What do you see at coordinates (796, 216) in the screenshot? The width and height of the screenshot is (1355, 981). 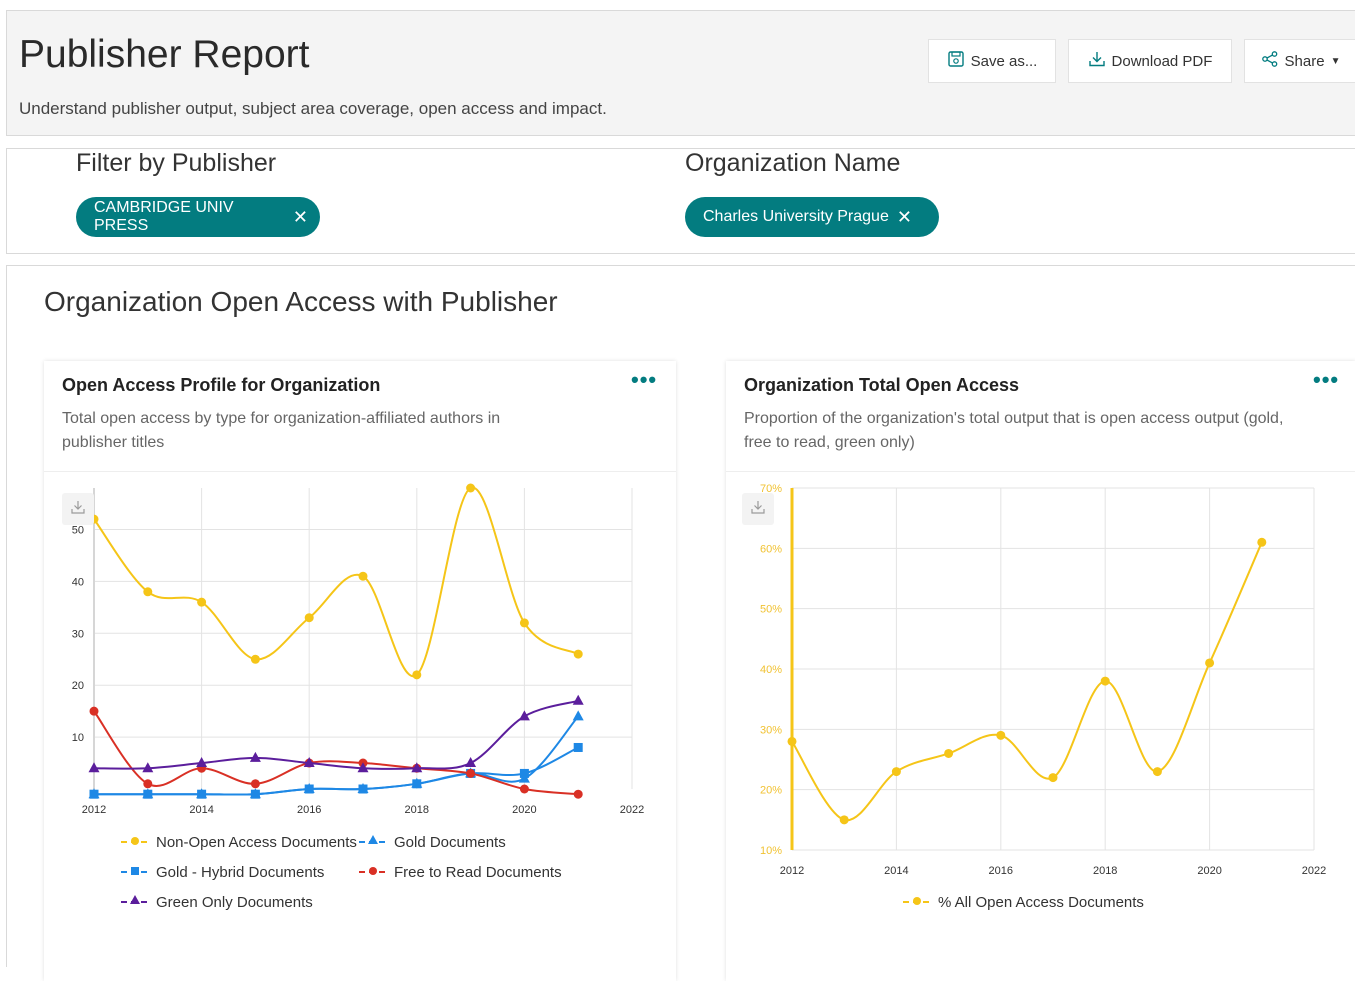 I see `organization-chip-label: Charles University Prague` at bounding box center [796, 216].